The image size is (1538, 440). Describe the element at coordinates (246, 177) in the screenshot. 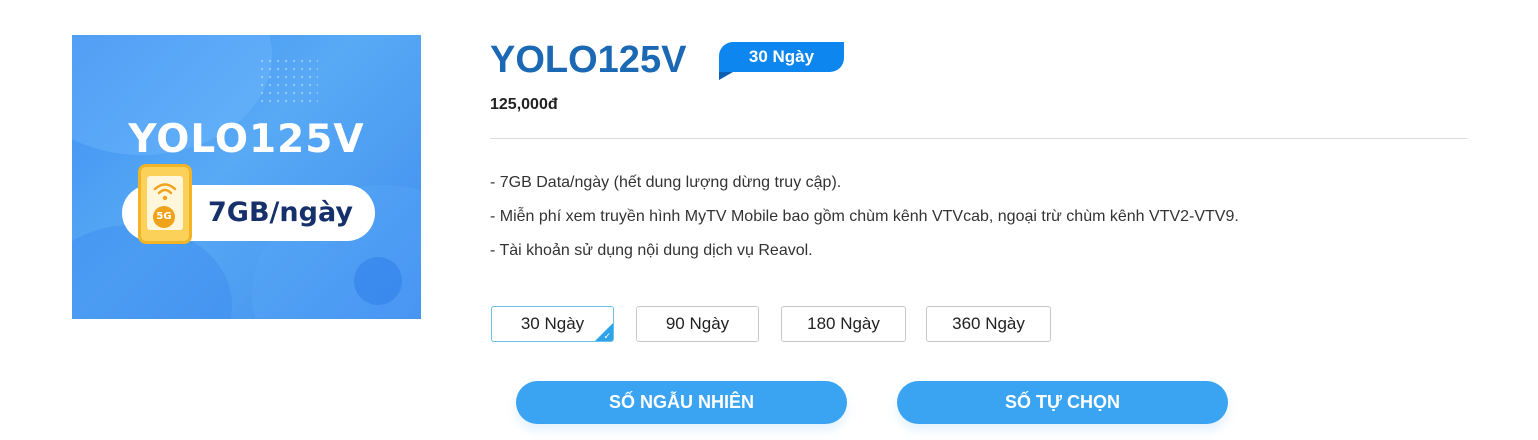

I see `product-image: YOLO125V 7GB/ngày 5G` at that location.